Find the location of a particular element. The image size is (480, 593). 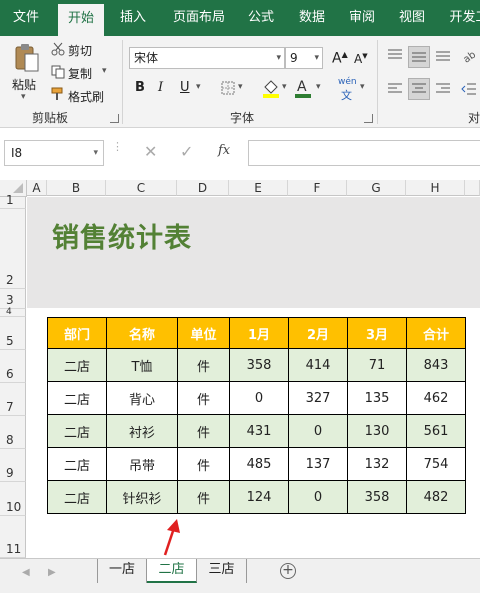

tab-page-layout: 页面布局 is located at coordinates (199, 18).